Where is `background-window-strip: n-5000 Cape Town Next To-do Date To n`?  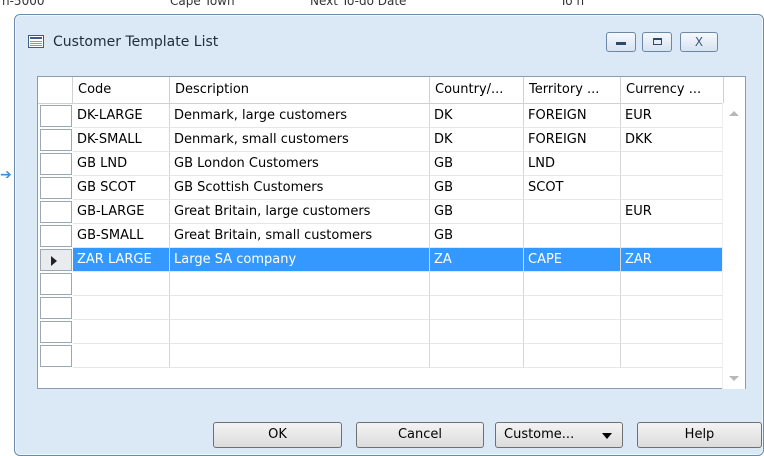 background-window-strip: n-5000 Cape Town Next To-do Date To n is located at coordinates (382, 7).